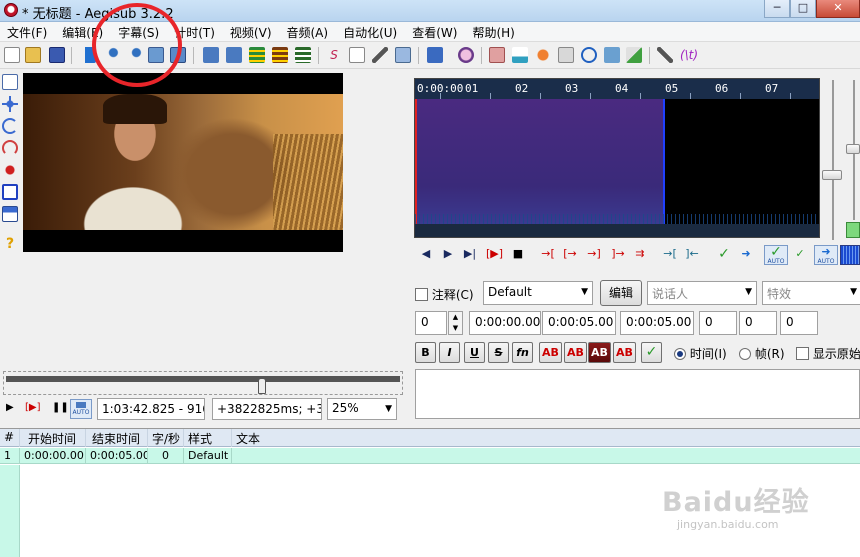 Image resolution: width=860 pixels, height=557 pixels. I want to click on end-time-input: 0:00:05.00, so click(579, 323).